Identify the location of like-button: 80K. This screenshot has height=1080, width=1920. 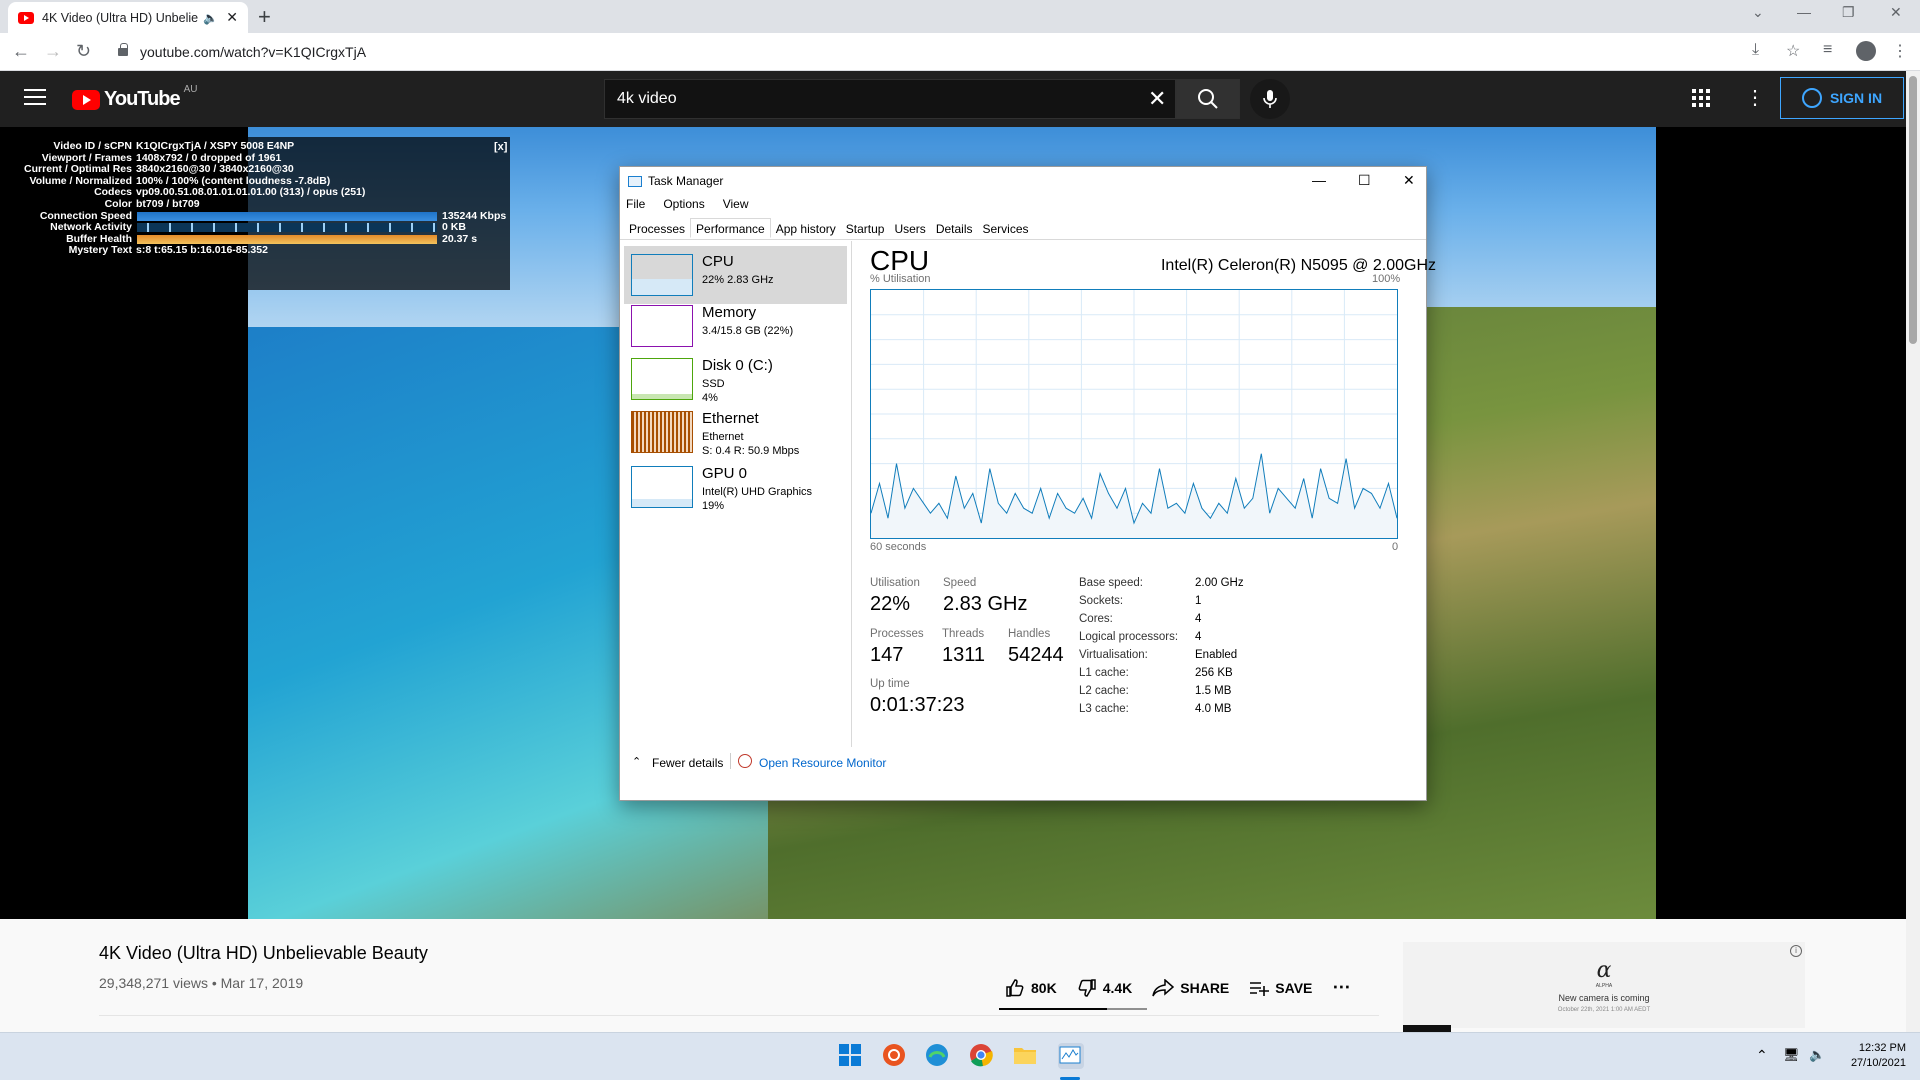
(1031, 988).